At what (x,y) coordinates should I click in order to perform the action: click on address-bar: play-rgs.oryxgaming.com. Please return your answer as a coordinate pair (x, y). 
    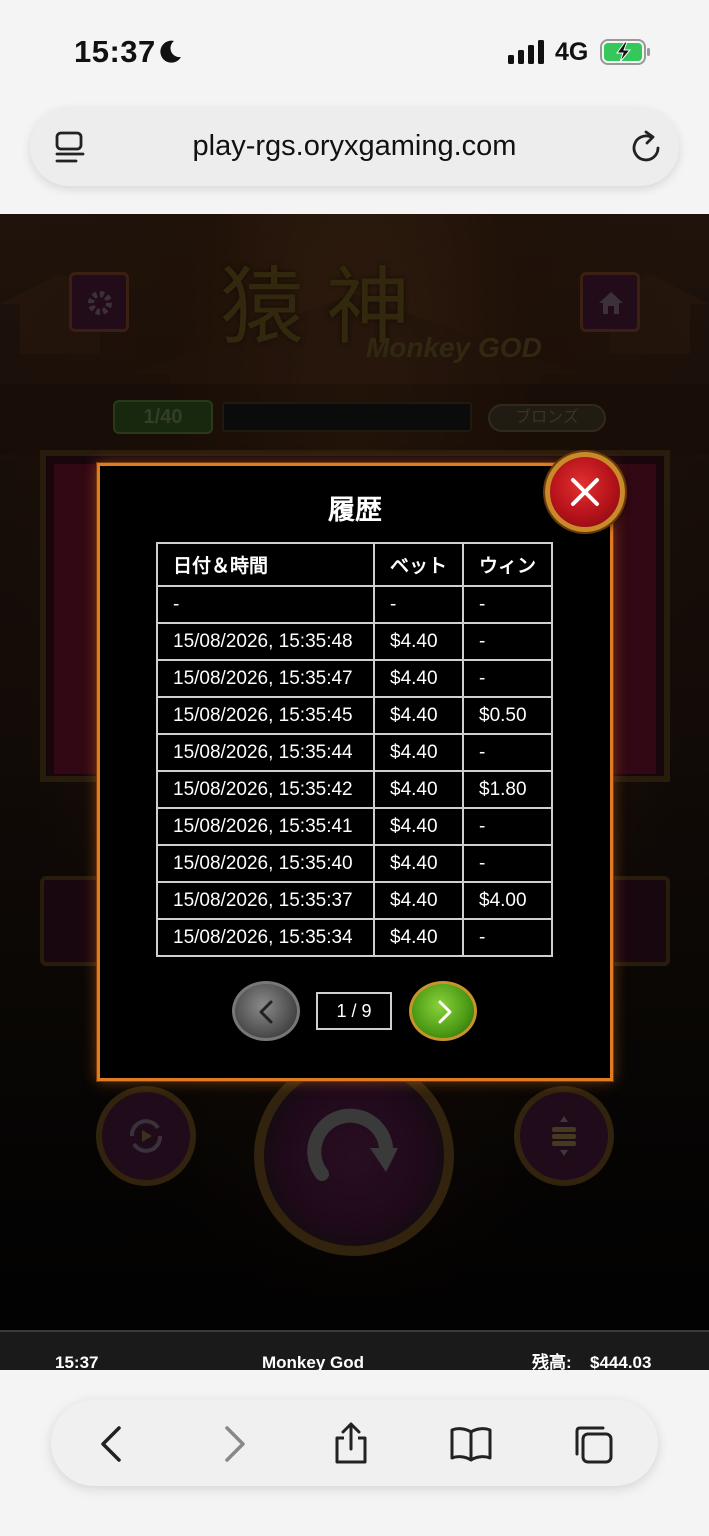
    Looking at the image, I should click on (354, 147).